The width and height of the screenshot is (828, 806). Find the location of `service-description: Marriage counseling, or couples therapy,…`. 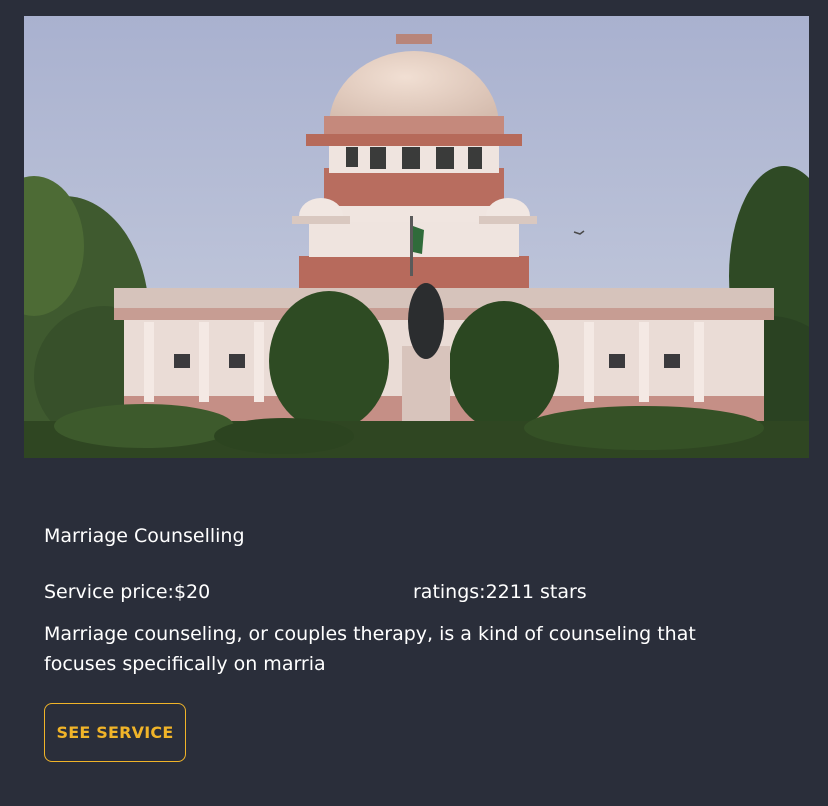

service-description: Marriage counseling, or couples therapy,… is located at coordinates (370, 649).